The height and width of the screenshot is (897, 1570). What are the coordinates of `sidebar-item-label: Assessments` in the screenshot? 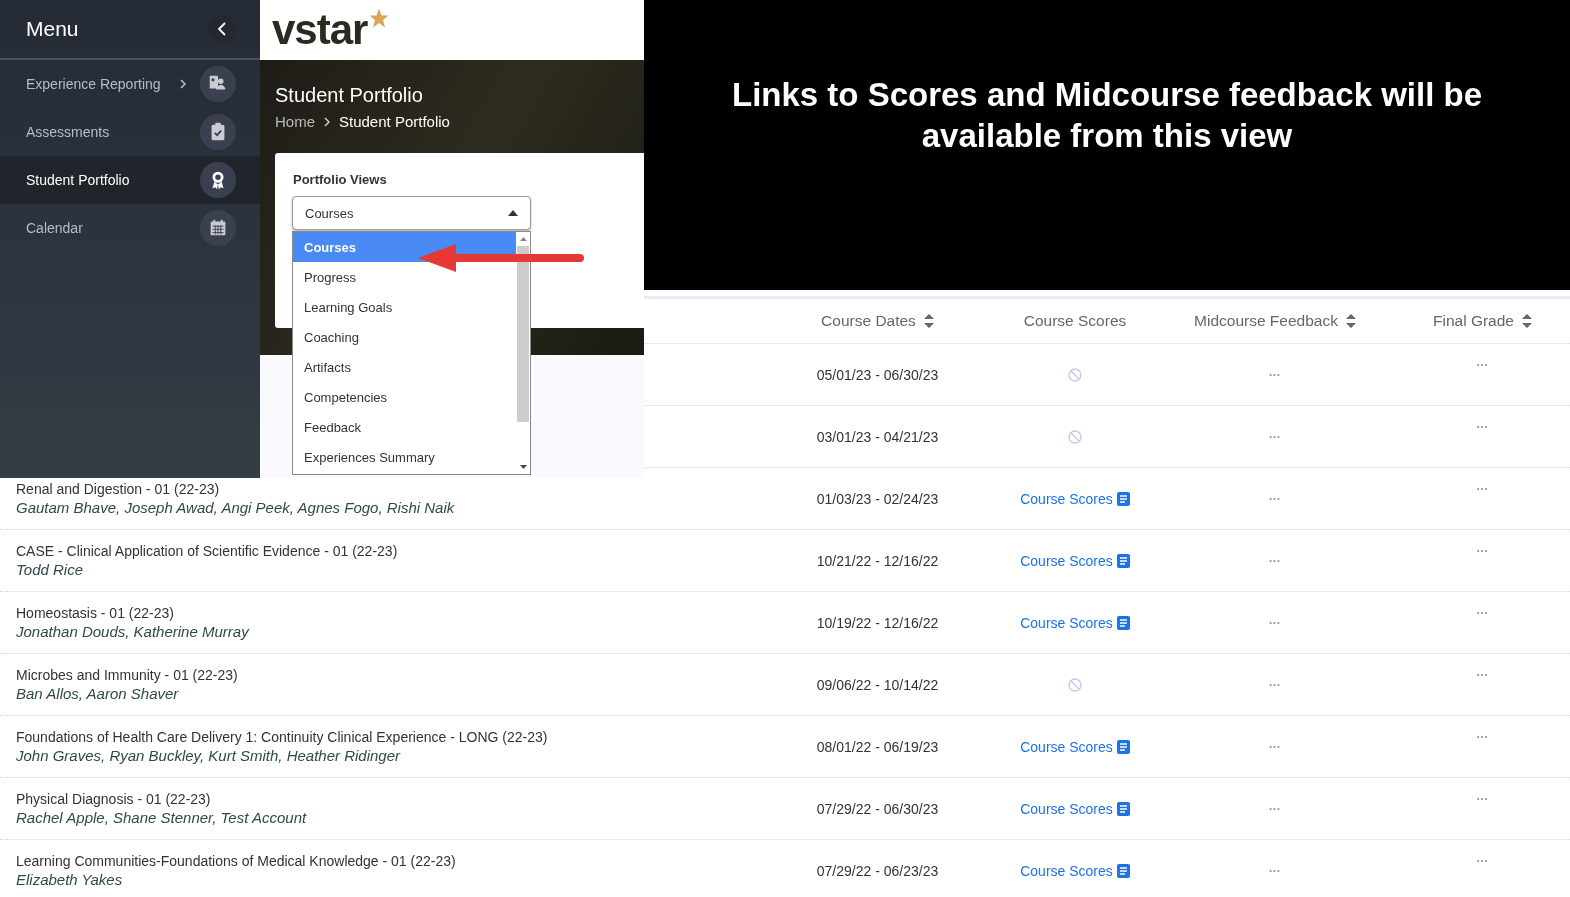 It's located at (113, 132).